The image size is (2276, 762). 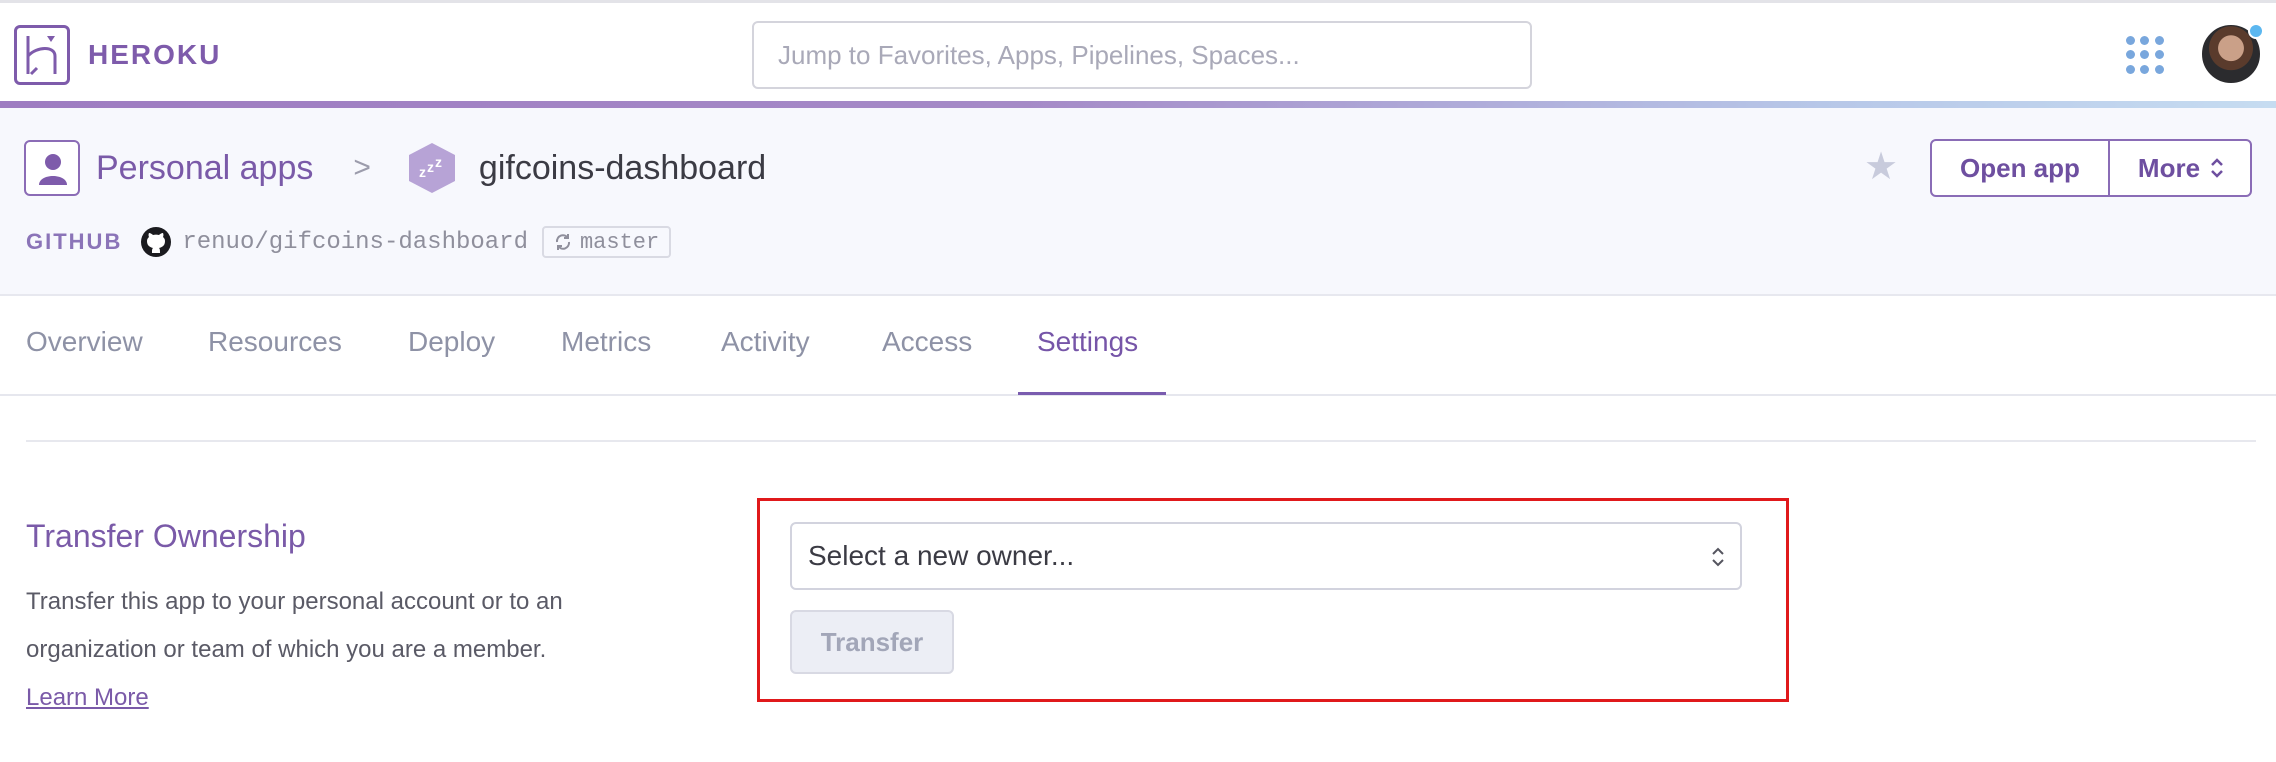 I want to click on app-actions-group: Open app More, so click(x=2091, y=168).